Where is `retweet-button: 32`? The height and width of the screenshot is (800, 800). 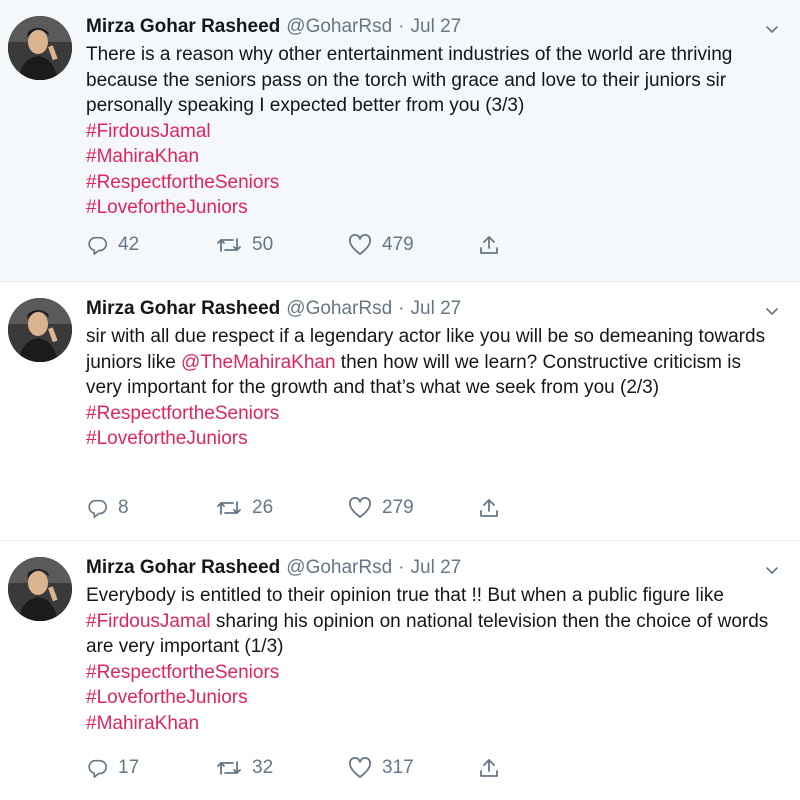
retweet-button: 32 is located at coordinates (282, 768).